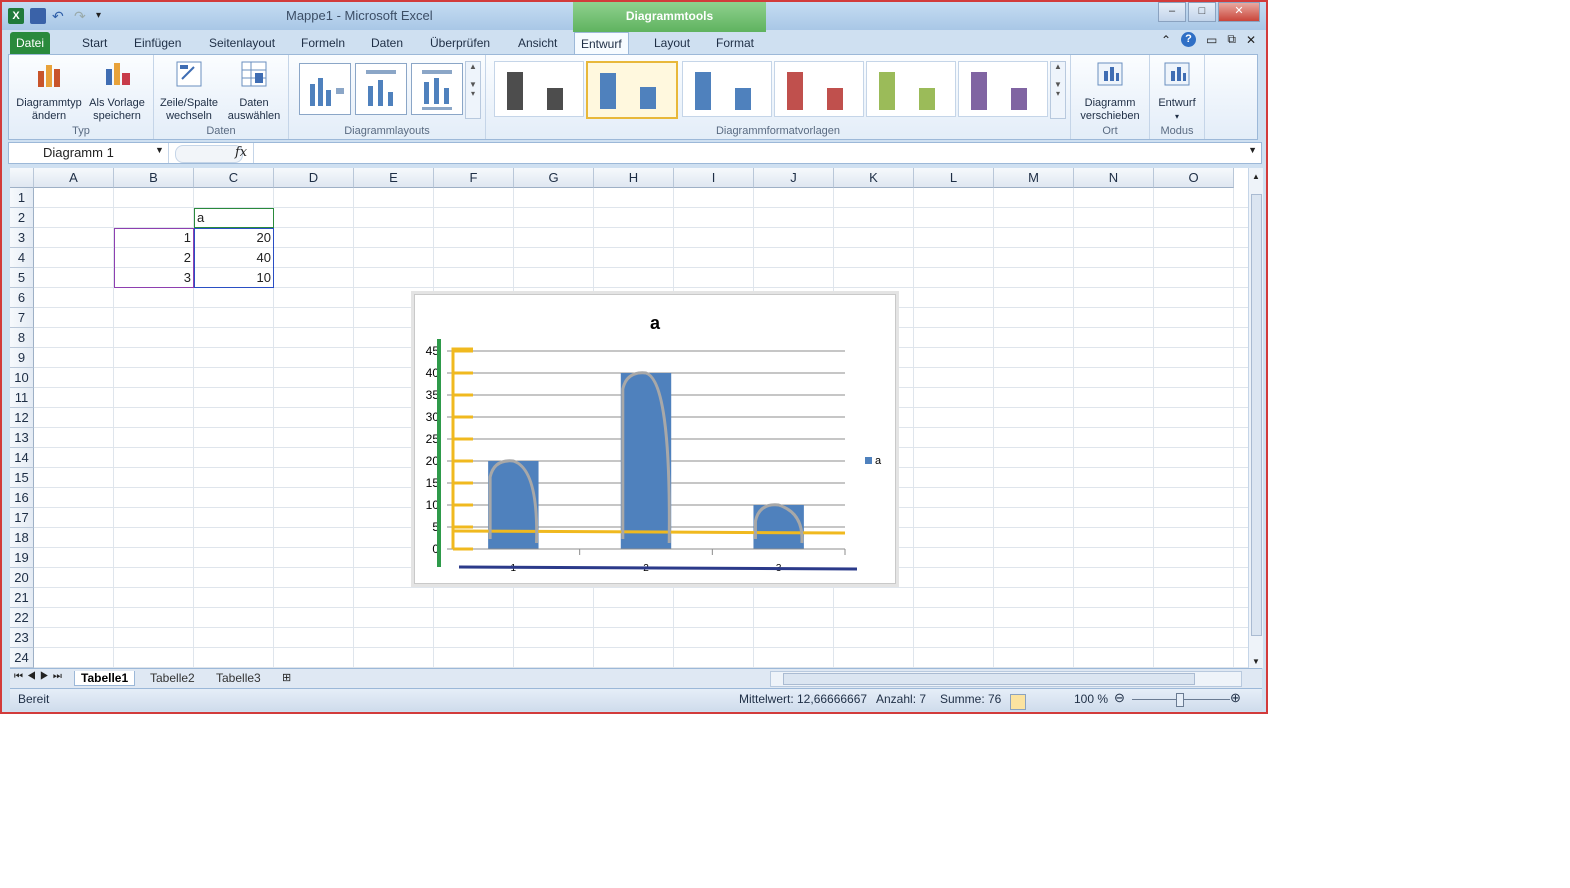  I want to click on column-header-h: H, so click(634, 178).